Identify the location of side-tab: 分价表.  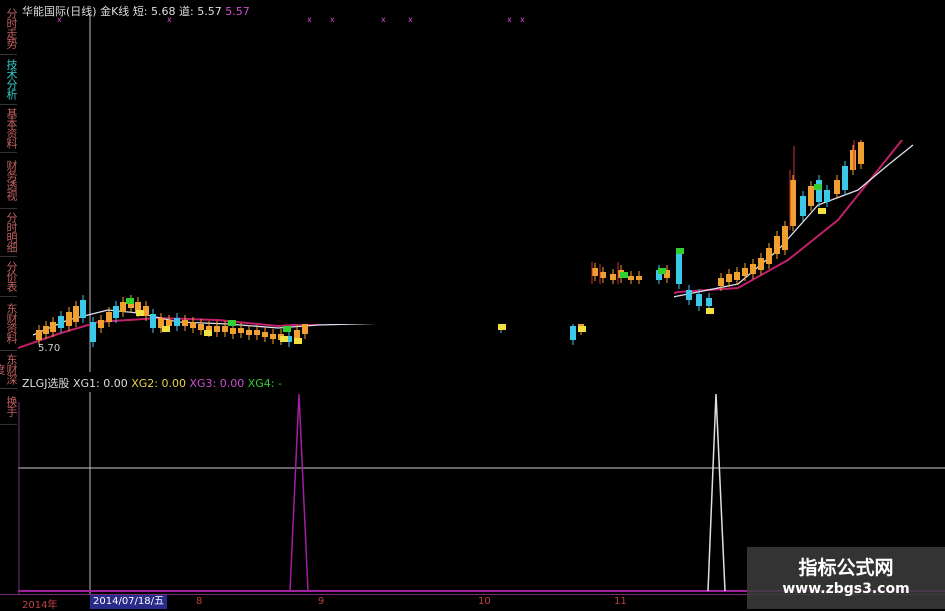
(9, 276).